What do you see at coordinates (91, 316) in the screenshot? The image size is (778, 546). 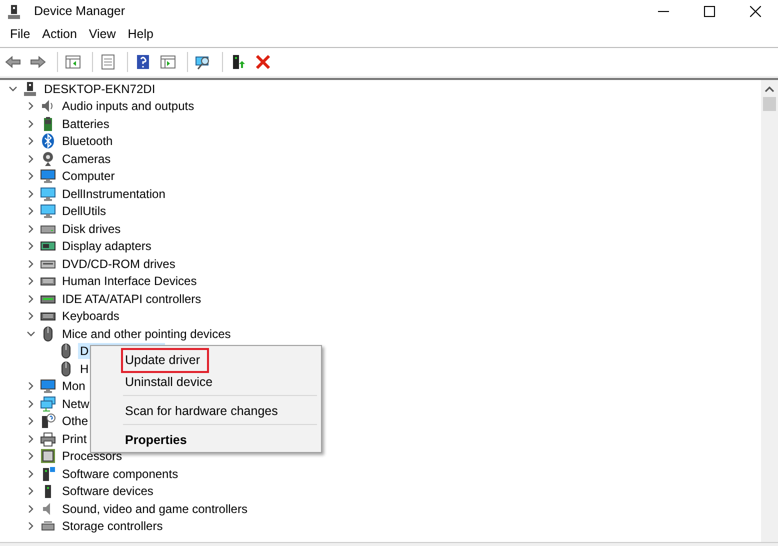 I see `tree-item: Keyboards` at bounding box center [91, 316].